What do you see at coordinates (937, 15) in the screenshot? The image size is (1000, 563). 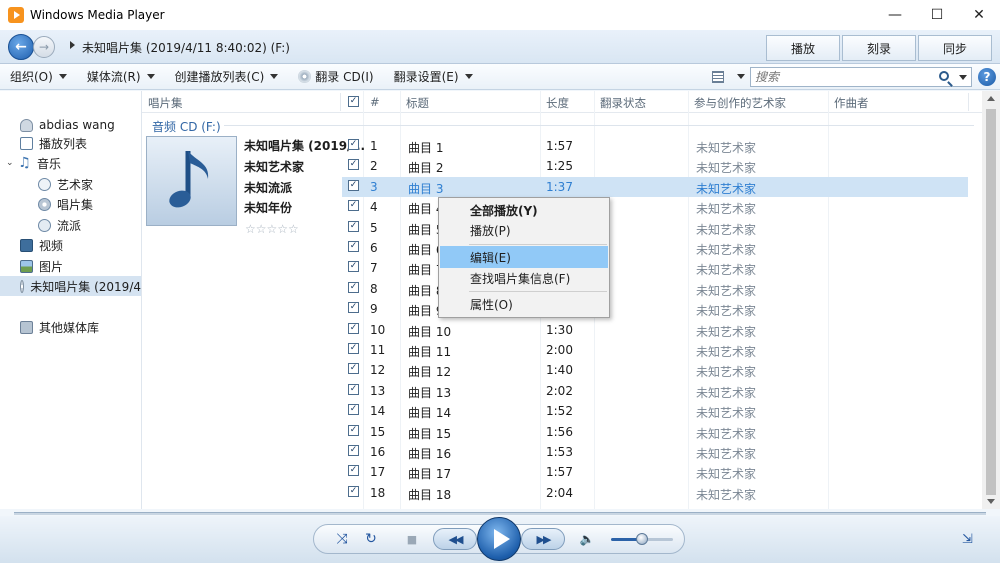 I see `maximize-button: ☐` at bounding box center [937, 15].